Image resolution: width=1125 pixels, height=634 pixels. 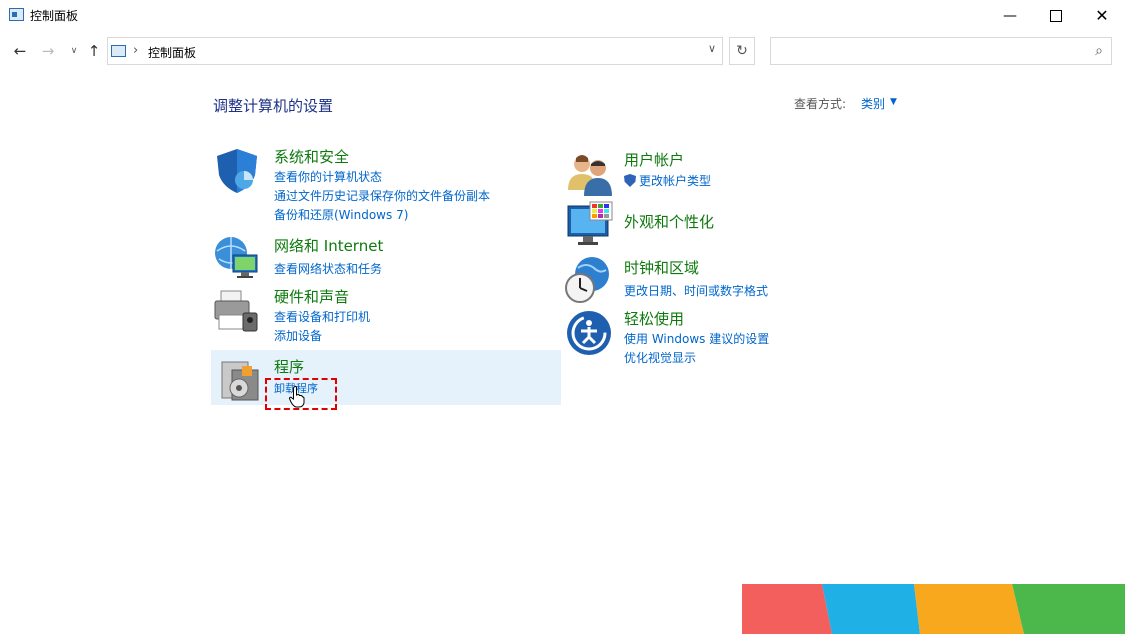 I want to click on breadcrumb-chevron-icon: ›, so click(x=135, y=50).